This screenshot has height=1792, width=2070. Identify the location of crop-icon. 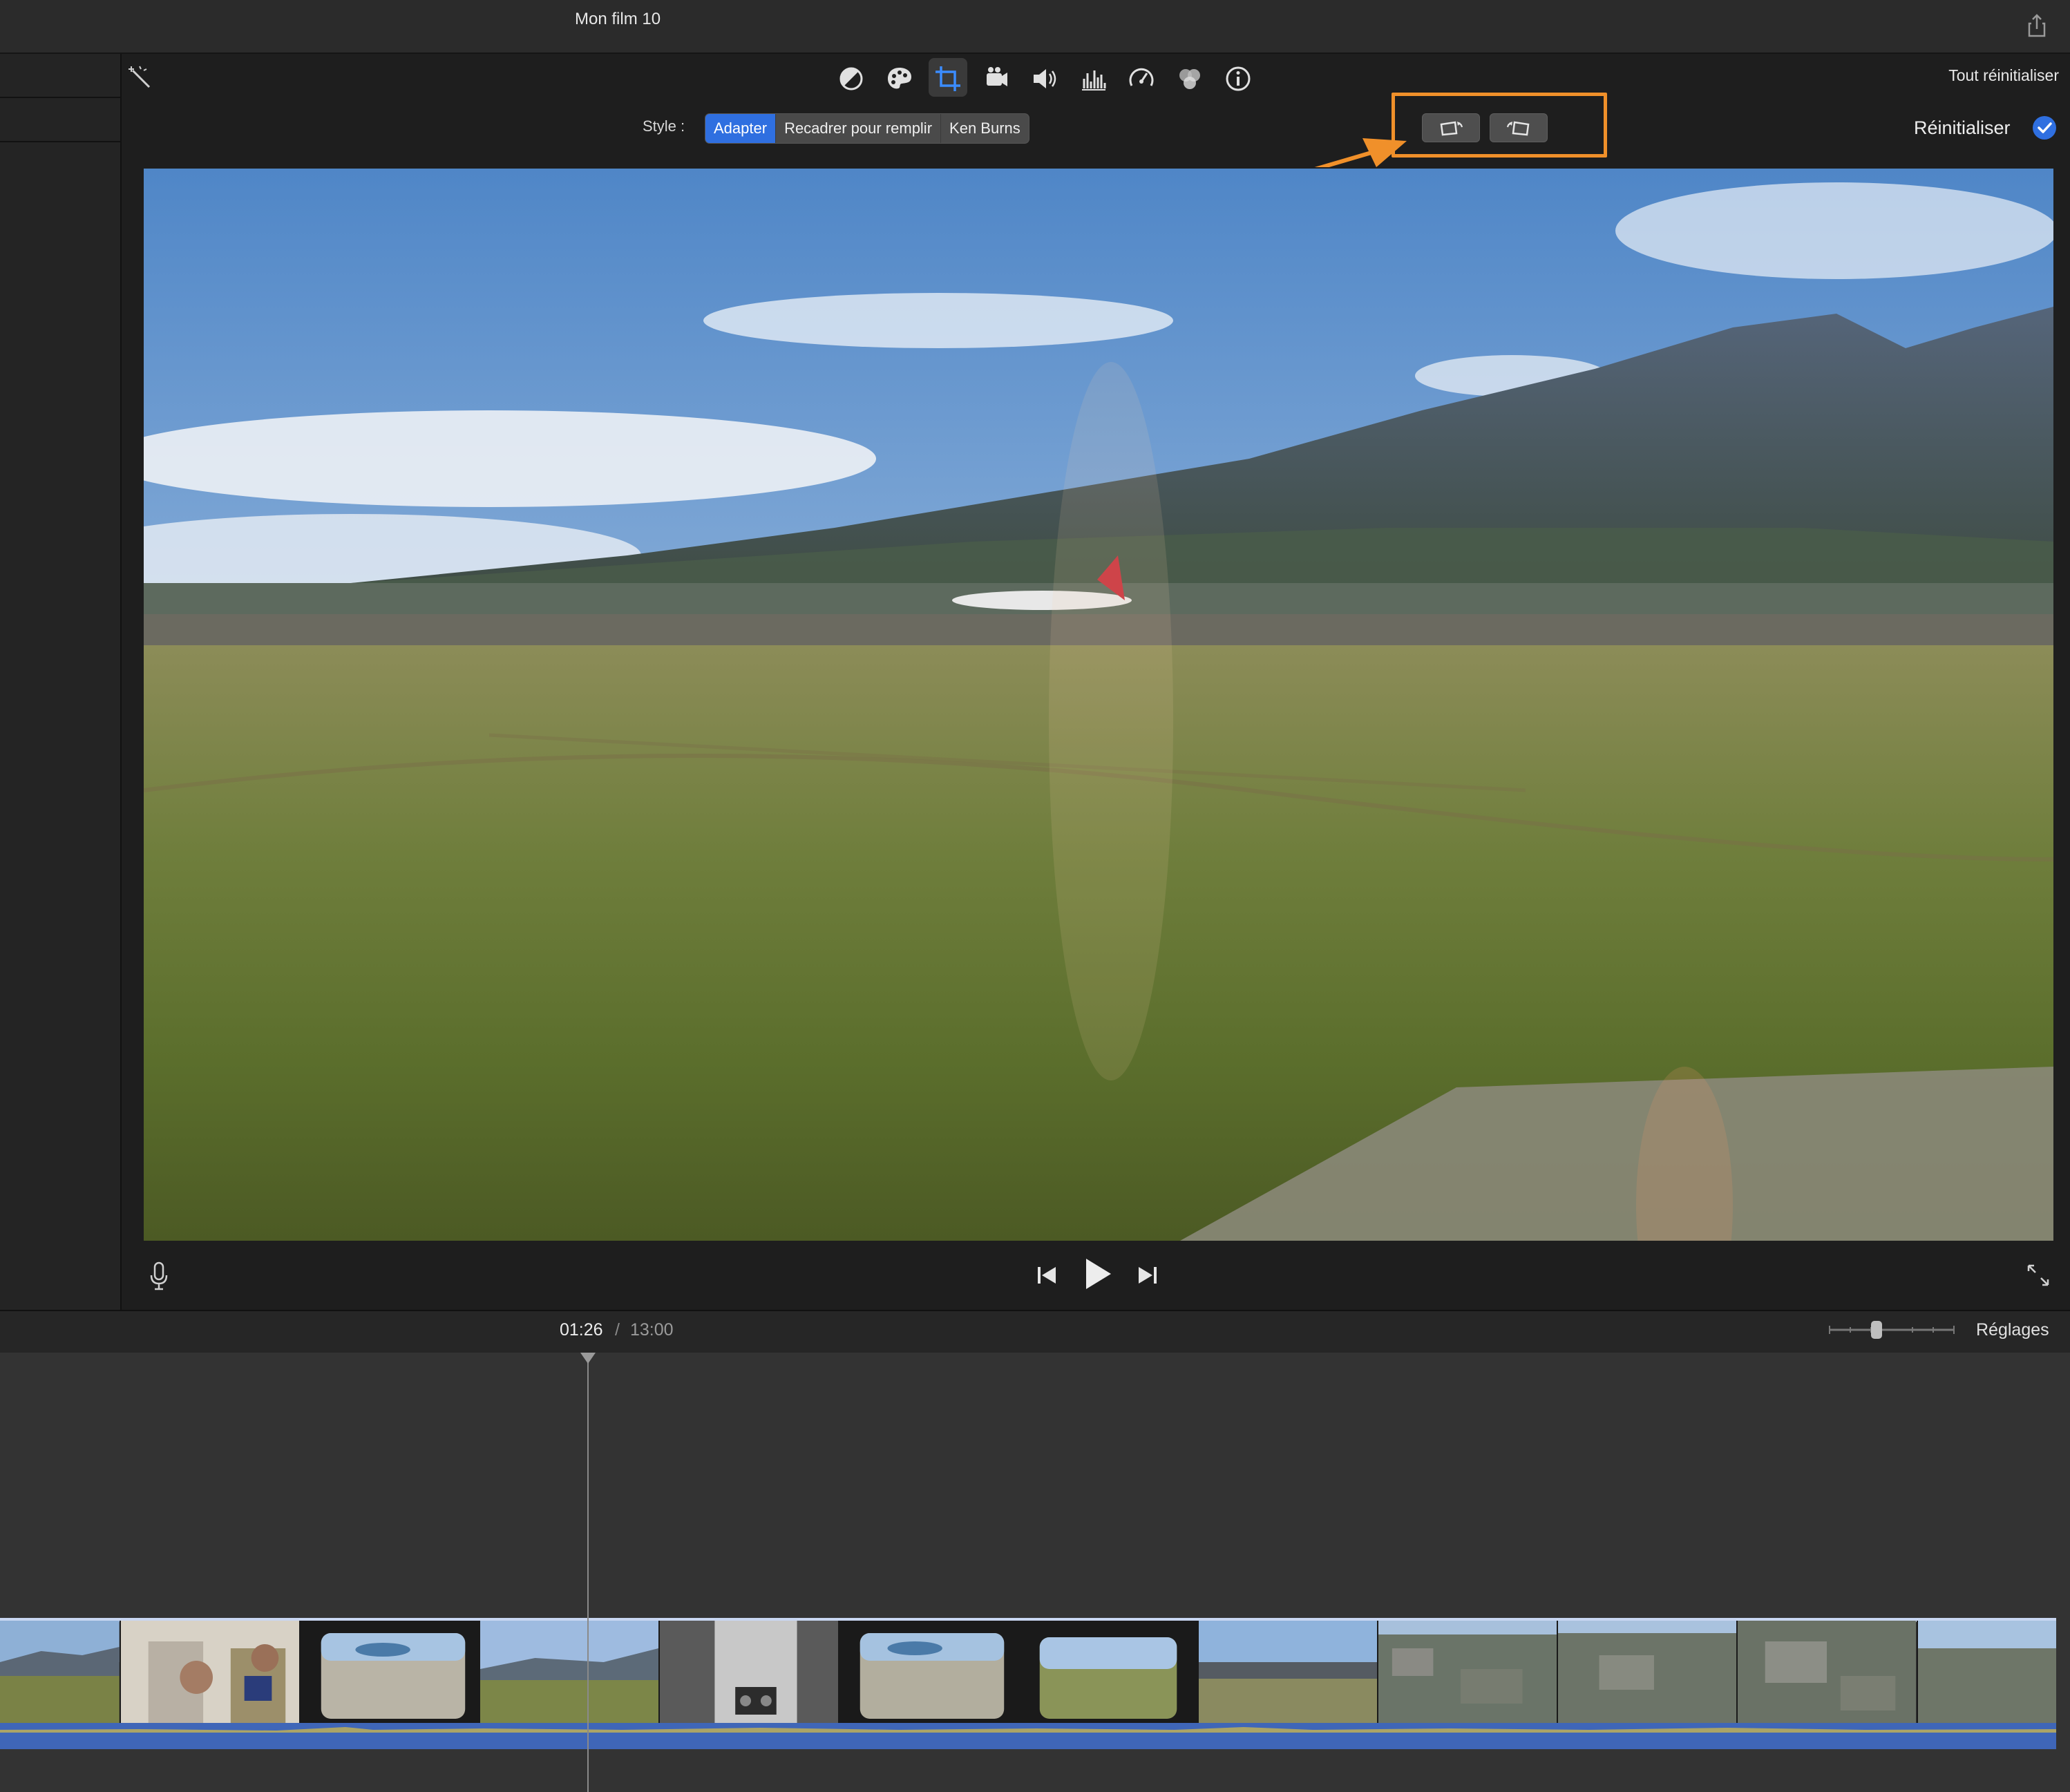
(948, 79).